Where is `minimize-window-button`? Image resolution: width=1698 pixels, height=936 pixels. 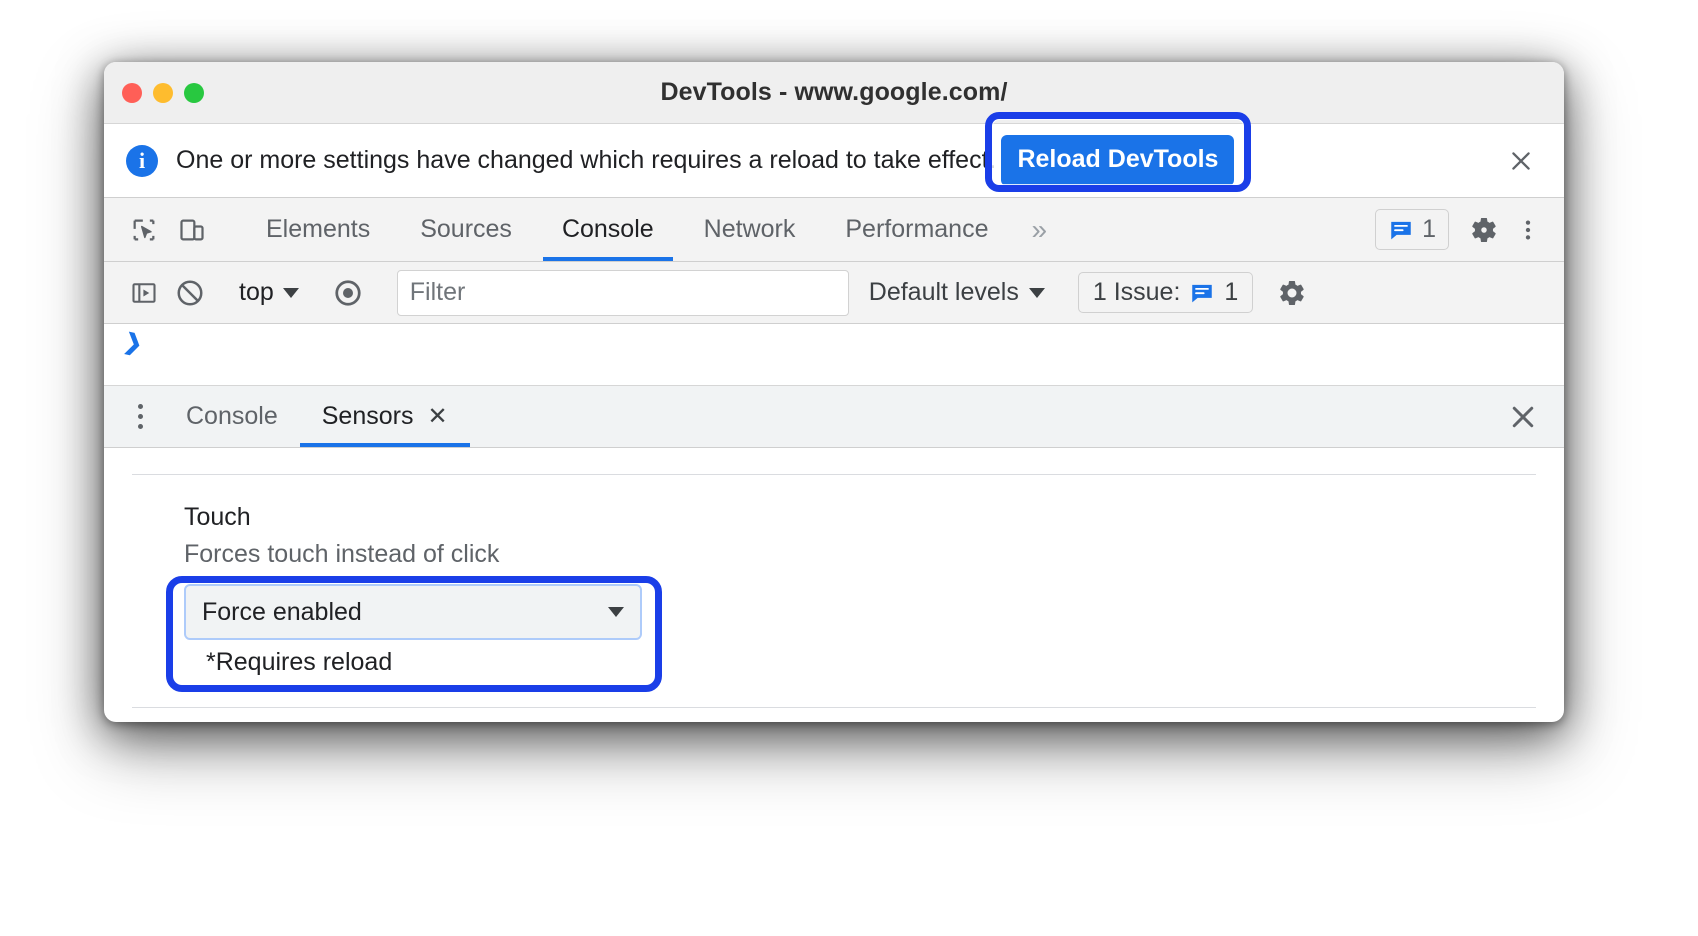 minimize-window-button is located at coordinates (163, 92).